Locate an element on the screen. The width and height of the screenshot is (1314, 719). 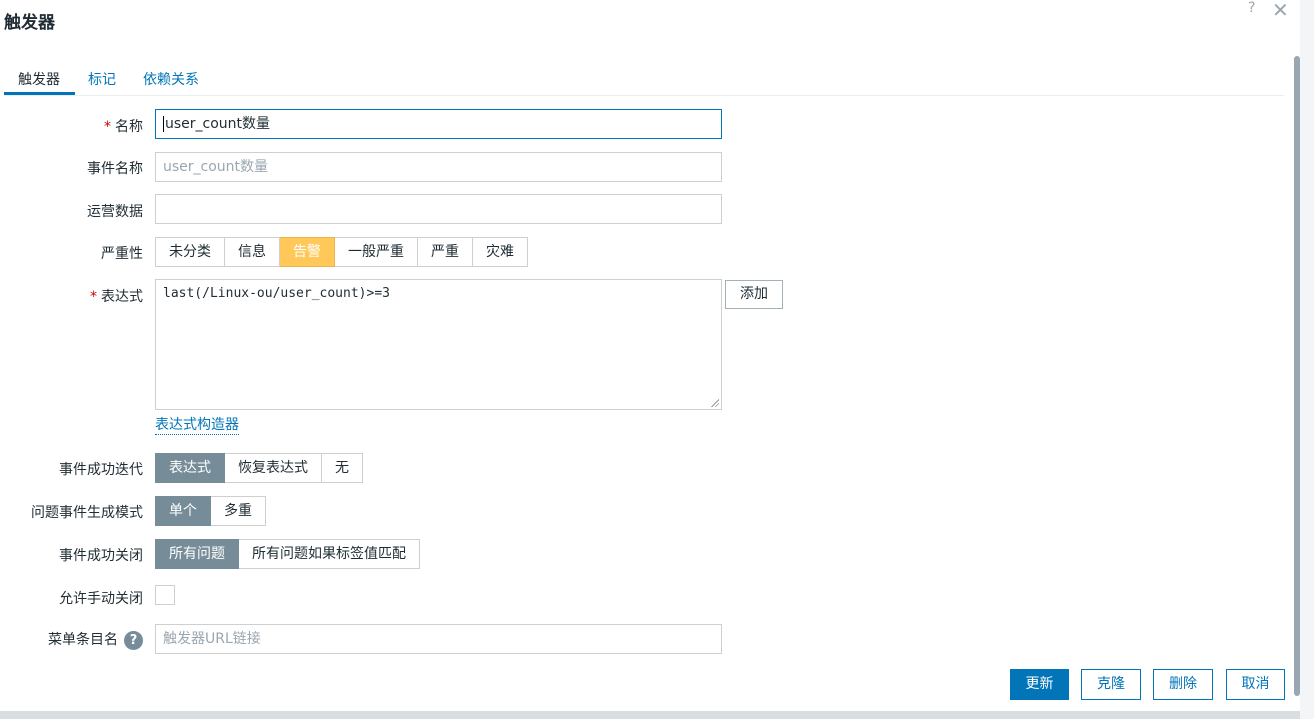
ok-event-none: 无 is located at coordinates (342, 468).